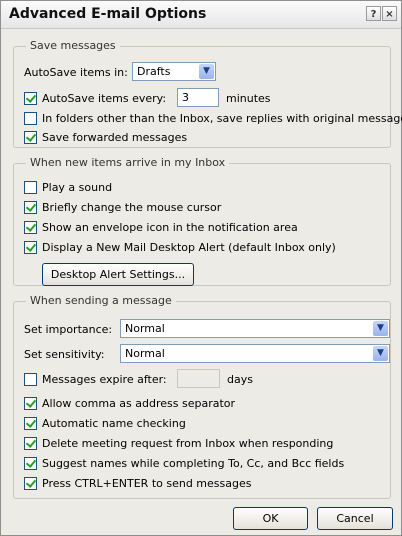  I want to click on save-replies-checkbox, so click(30, 118).